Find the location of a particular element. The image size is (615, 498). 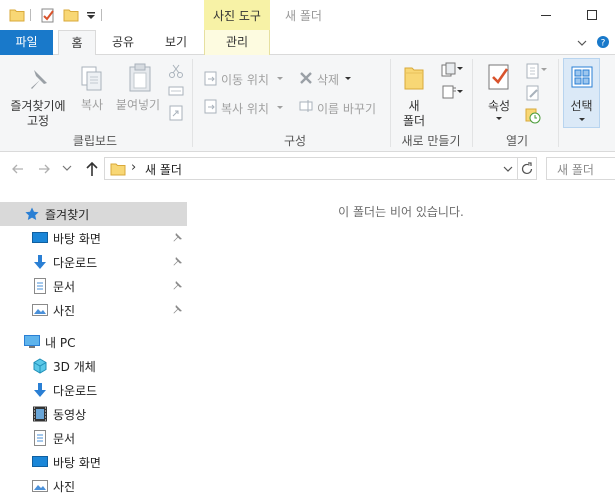

nav-item-3d-objects: 3D 개체 is located at coordinates (93, 366).